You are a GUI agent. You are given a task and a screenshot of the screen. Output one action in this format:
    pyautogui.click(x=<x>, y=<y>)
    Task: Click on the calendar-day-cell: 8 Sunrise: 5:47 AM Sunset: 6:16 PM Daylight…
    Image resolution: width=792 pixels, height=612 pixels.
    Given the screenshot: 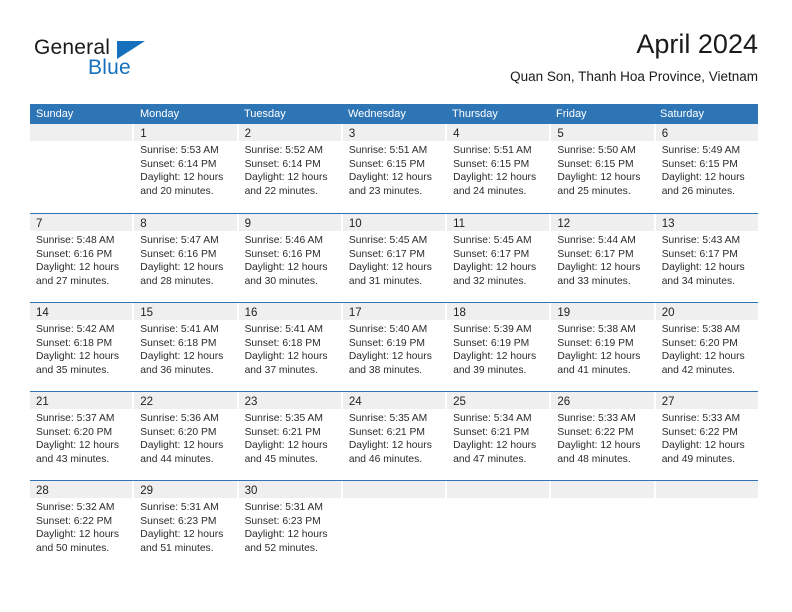 What is the action you would take?
    pyautogui.click(x=186, y=258)
    